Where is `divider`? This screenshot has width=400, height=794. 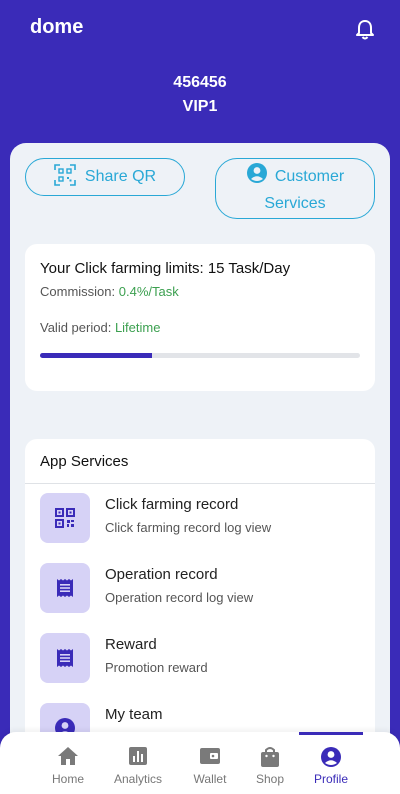 divider is located at coordinates (200, 483).